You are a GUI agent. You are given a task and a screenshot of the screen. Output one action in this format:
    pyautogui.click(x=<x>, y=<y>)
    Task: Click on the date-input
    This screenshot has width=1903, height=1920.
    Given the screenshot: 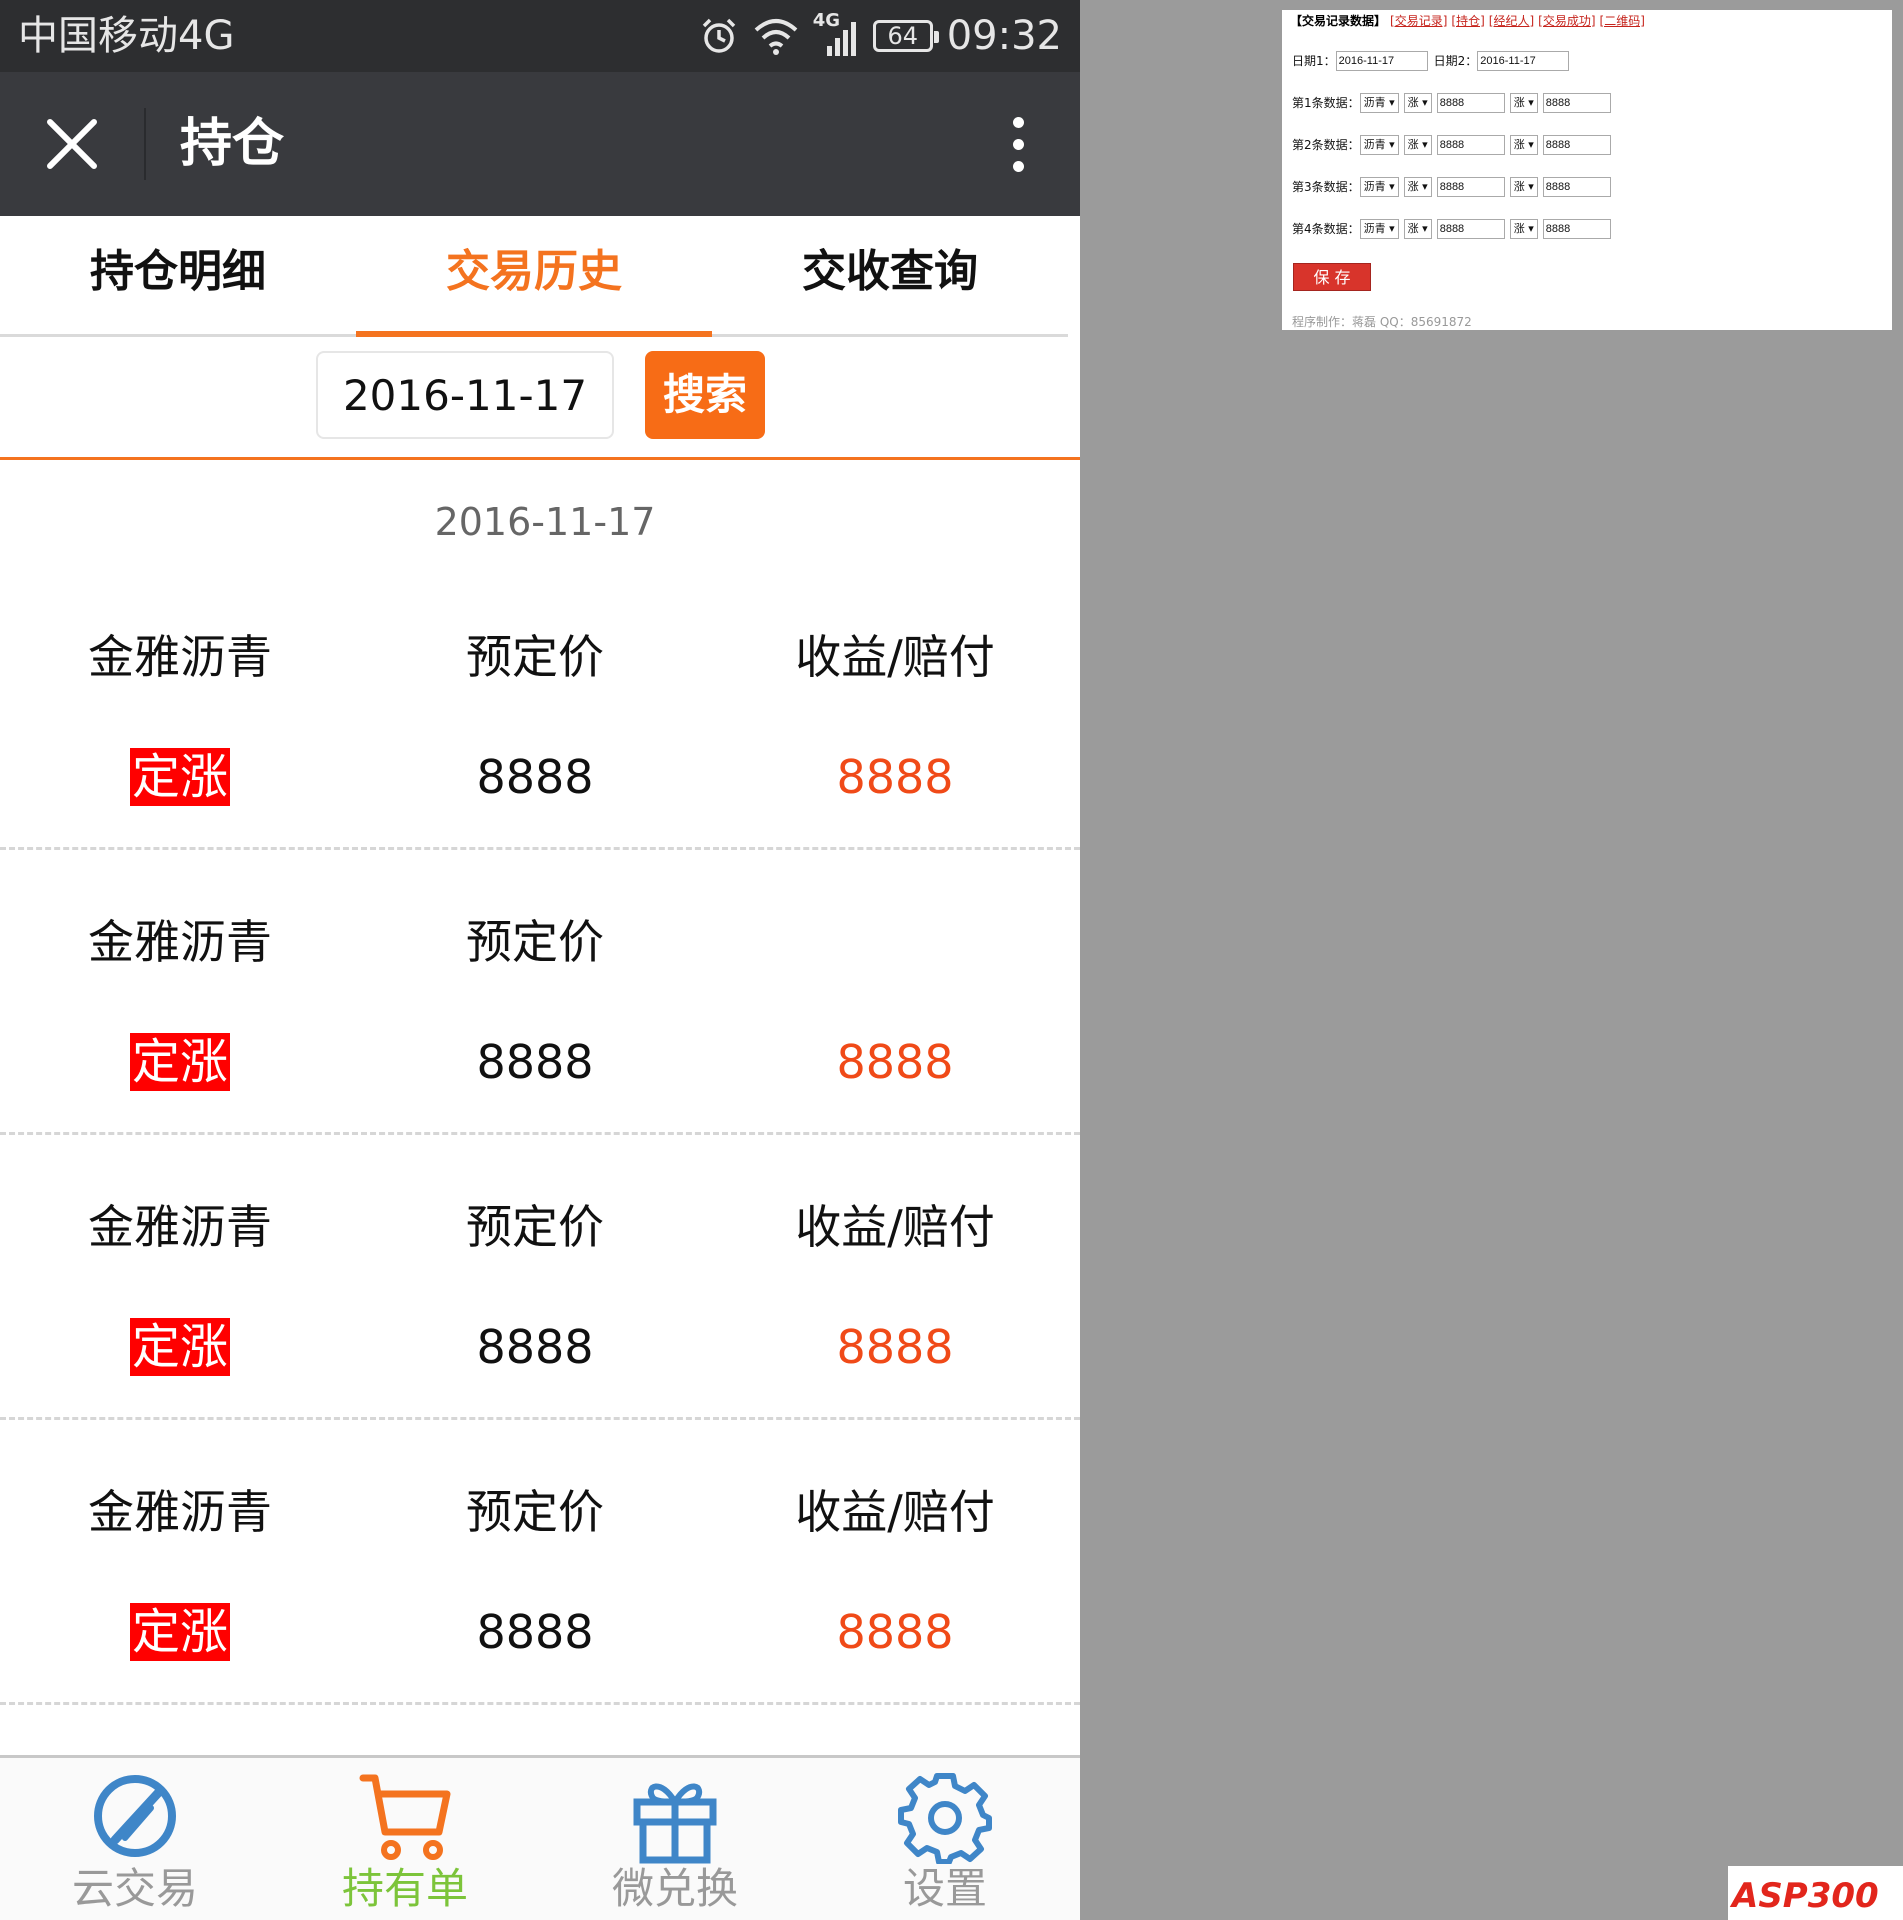 What is the action you would take?
    pyautogui.click(x=465, y=395)
    